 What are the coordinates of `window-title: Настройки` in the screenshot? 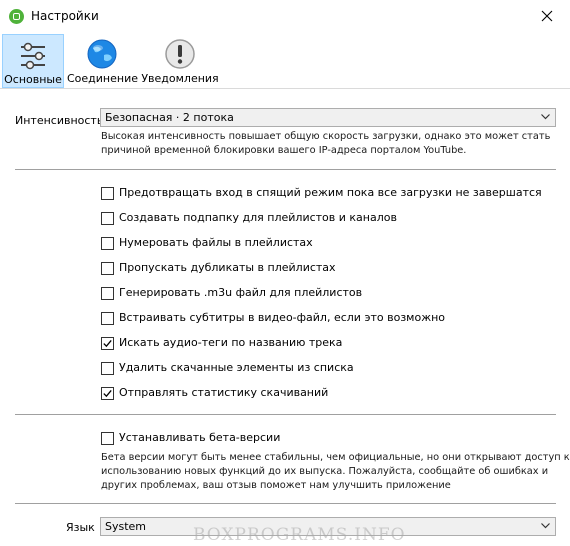 It's located at (65, 16).